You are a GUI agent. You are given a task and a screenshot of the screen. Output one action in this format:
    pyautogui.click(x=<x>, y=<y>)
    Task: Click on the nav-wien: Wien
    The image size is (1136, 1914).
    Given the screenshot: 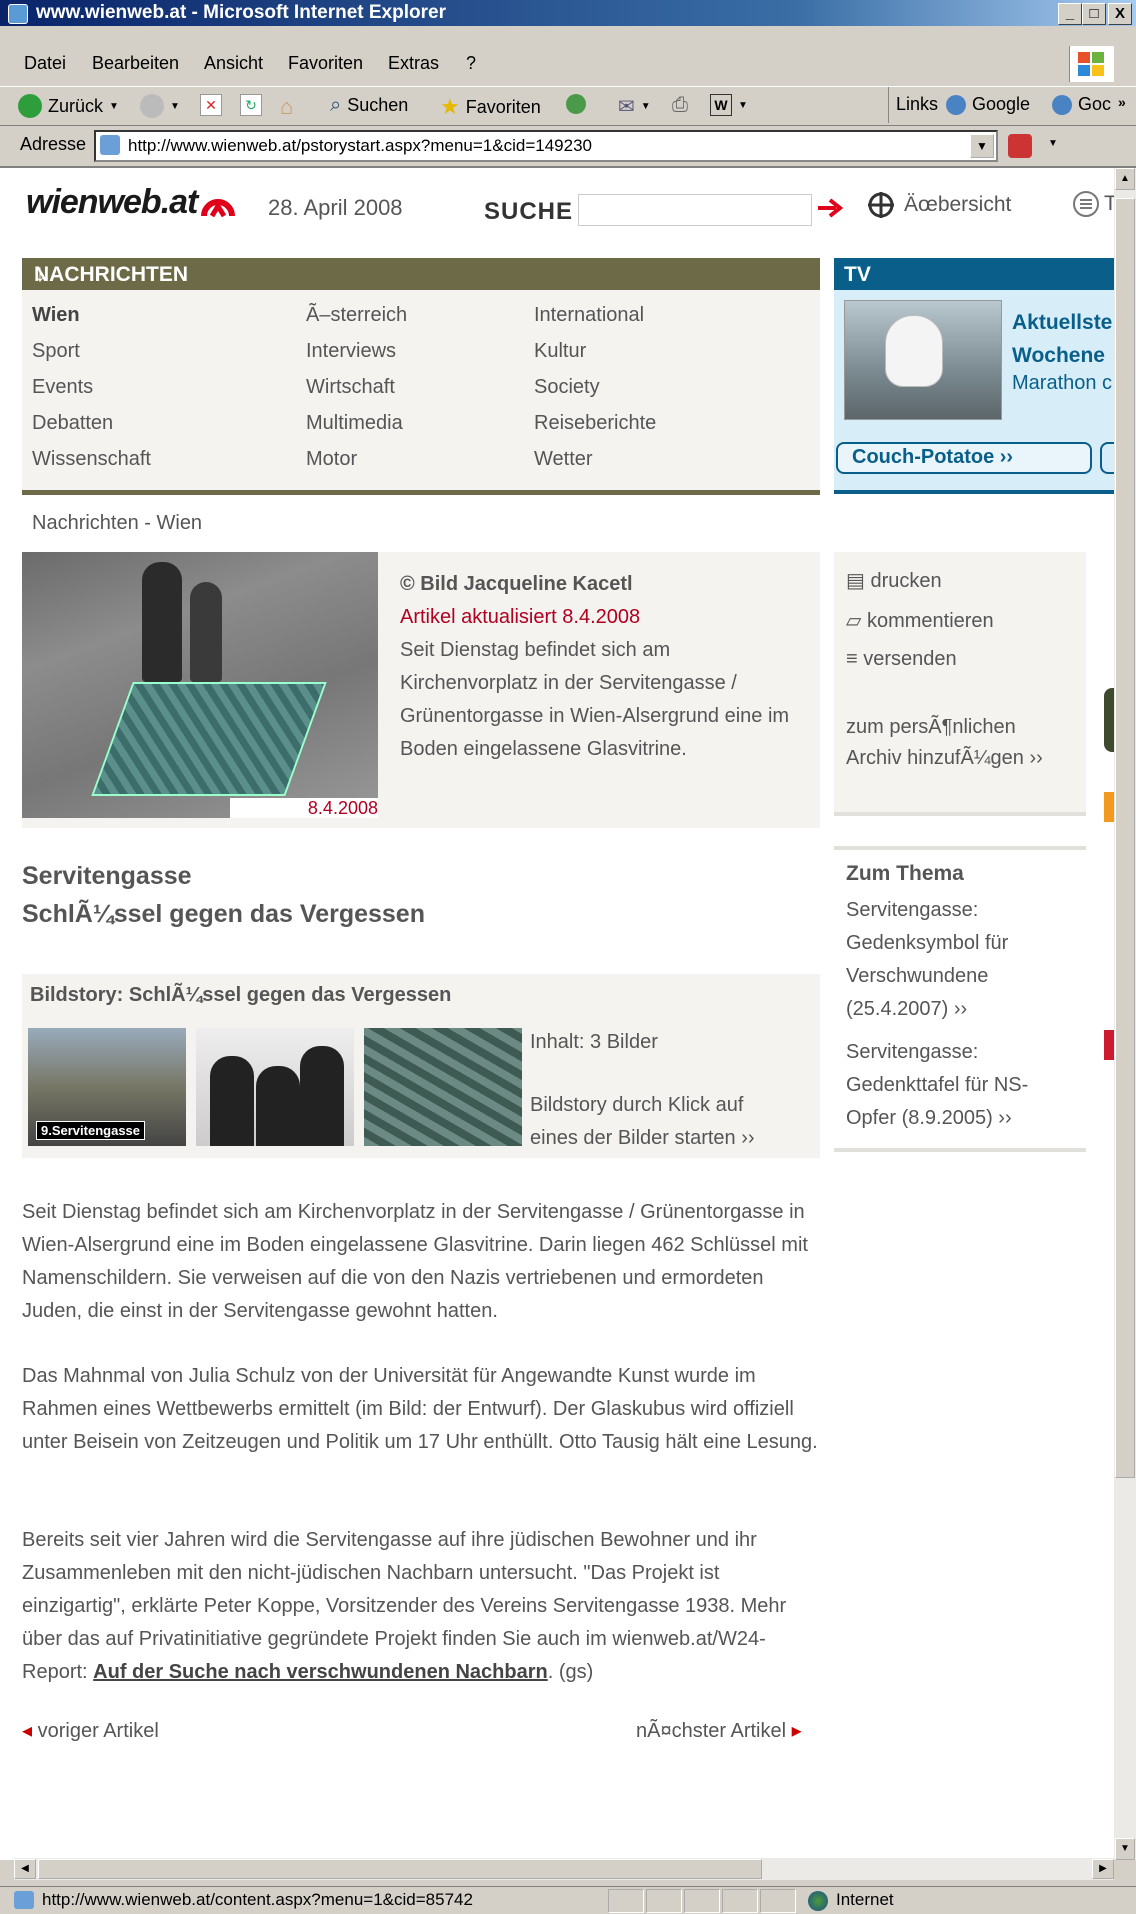 What is the action you would take?
    pyautogui.click(x=56, y=315)
    